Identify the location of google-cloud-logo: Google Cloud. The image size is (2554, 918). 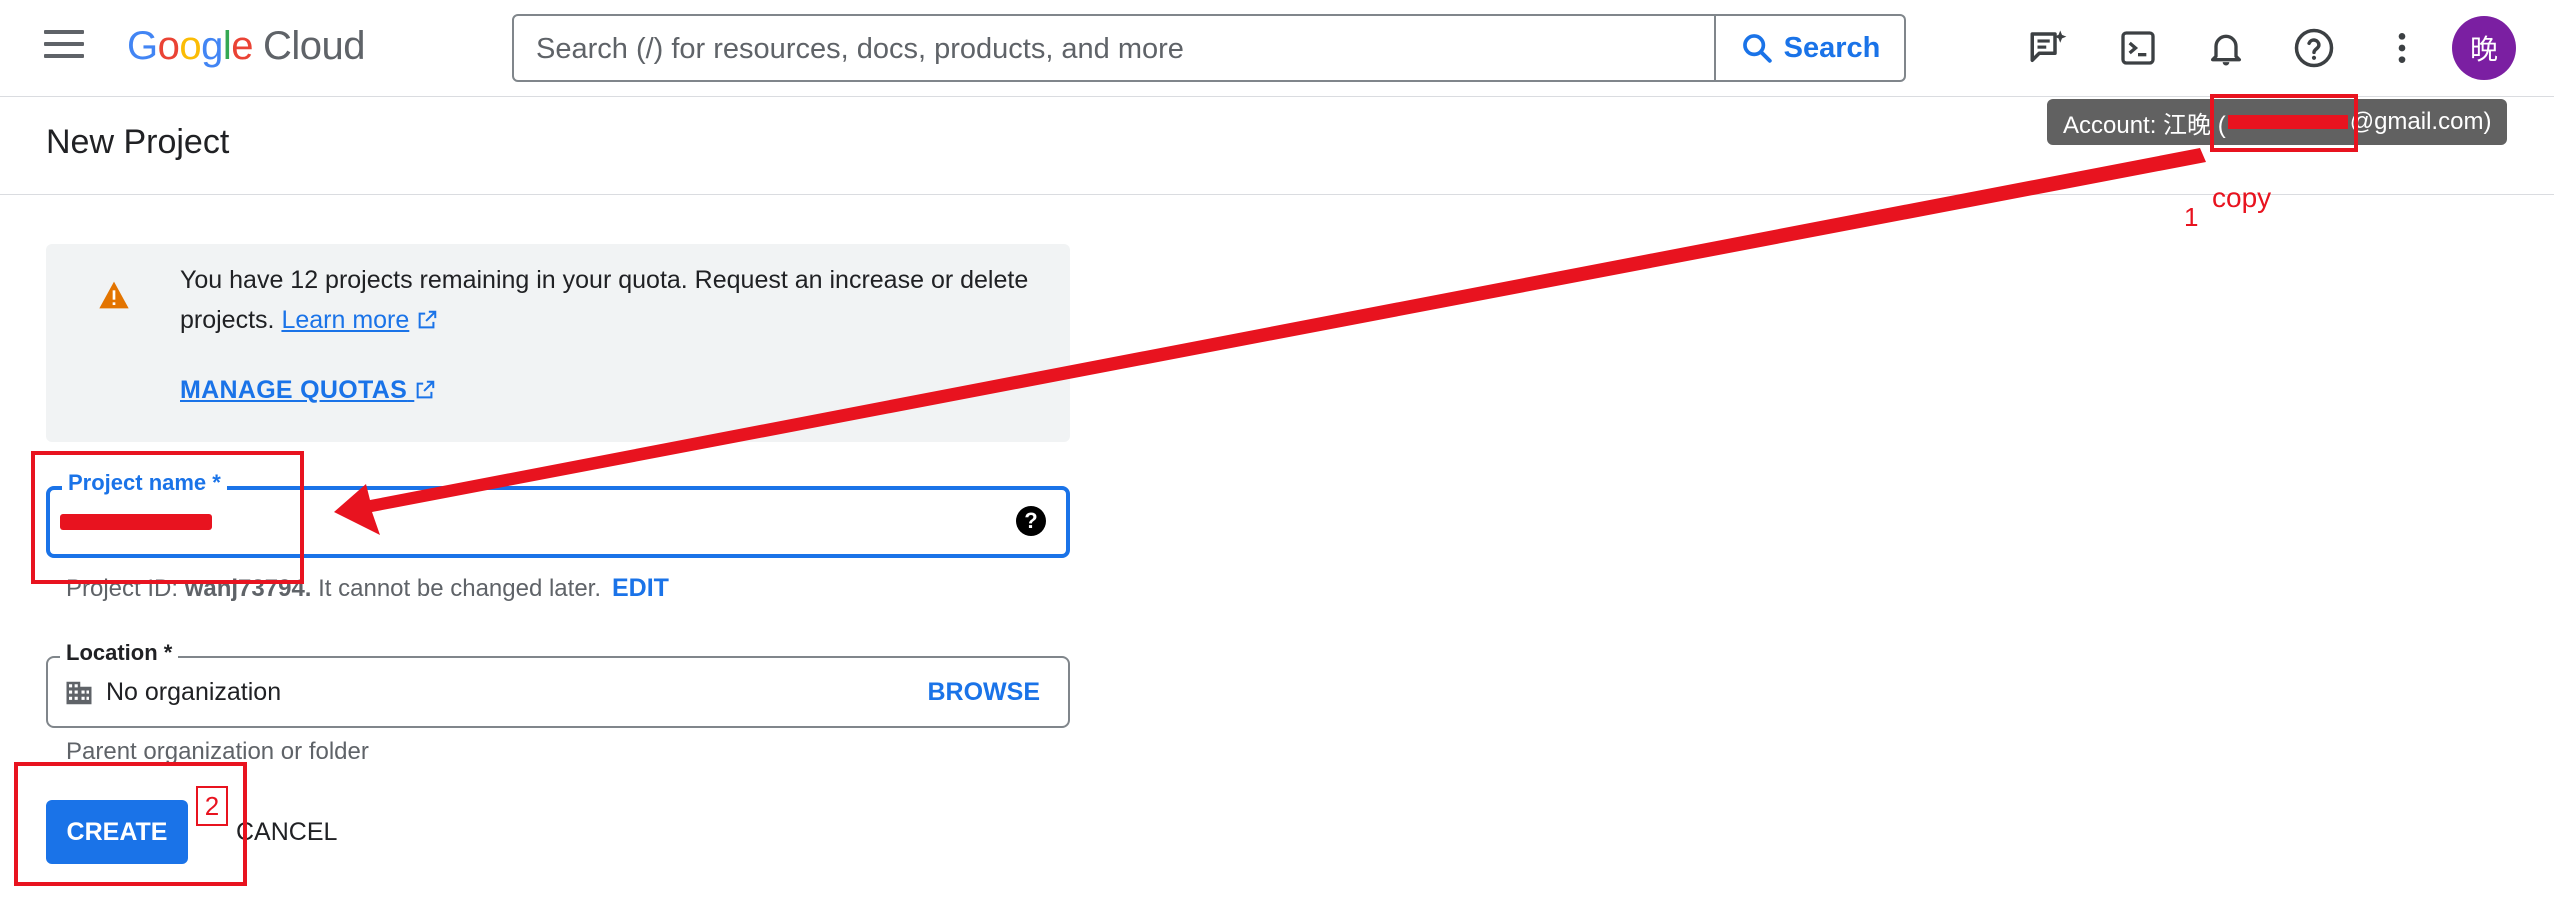
(246, 46).